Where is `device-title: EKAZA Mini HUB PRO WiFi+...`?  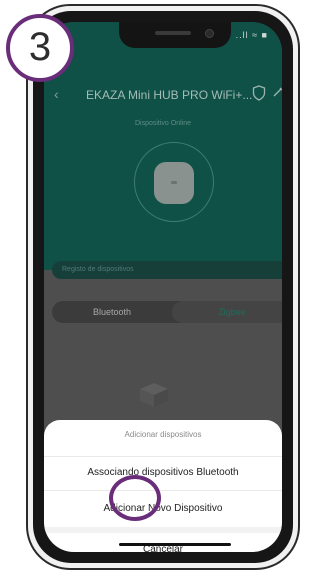 device-title: EKAZA Mini HUB PRO WiFi+... is located at coordinates (169, 95).